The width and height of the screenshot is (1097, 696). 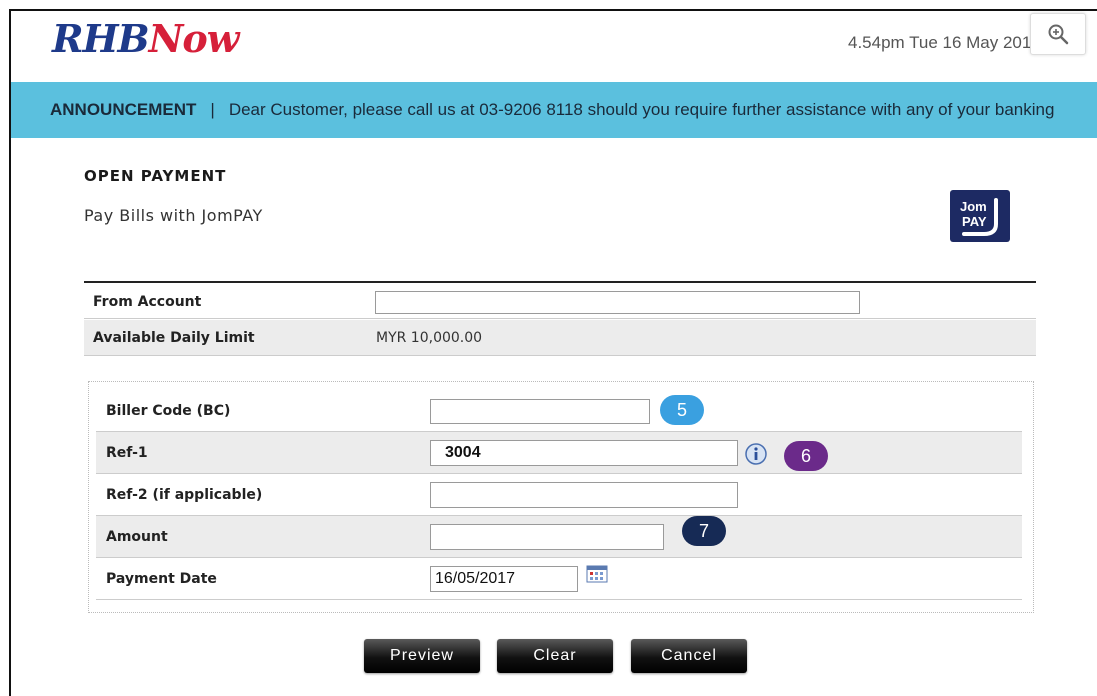 I want to click on biller-code-label: Biller Code (BC), so click(x=168, y=411).